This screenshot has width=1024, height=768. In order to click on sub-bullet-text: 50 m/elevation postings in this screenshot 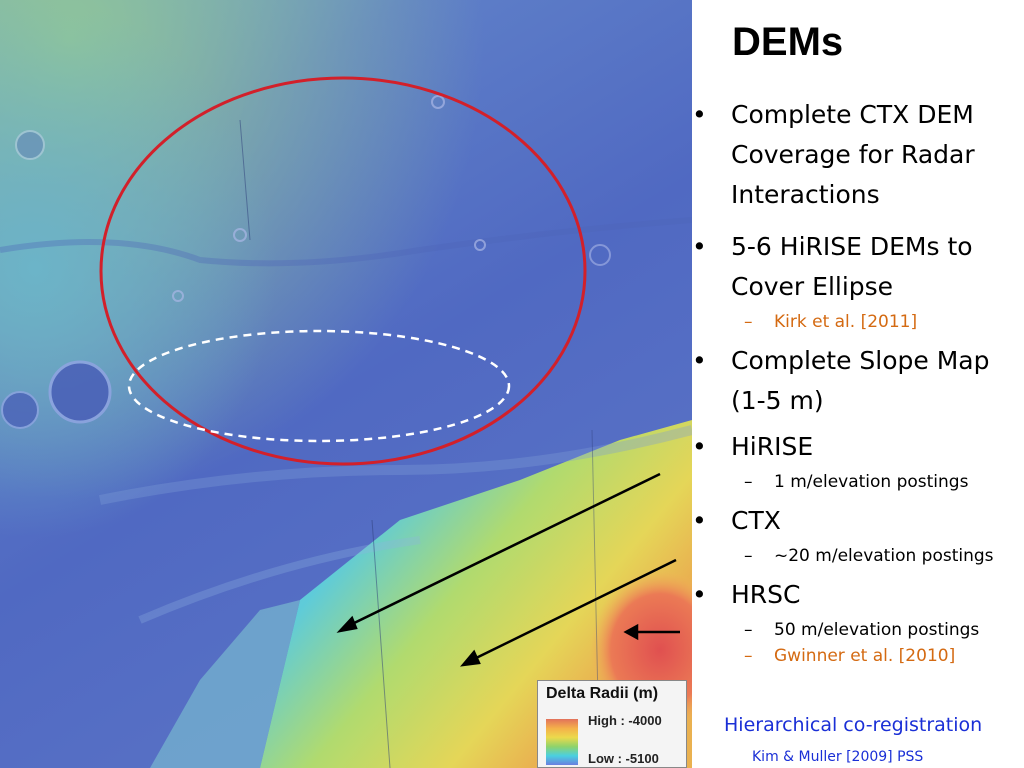, I will do `click(877, 630)`.